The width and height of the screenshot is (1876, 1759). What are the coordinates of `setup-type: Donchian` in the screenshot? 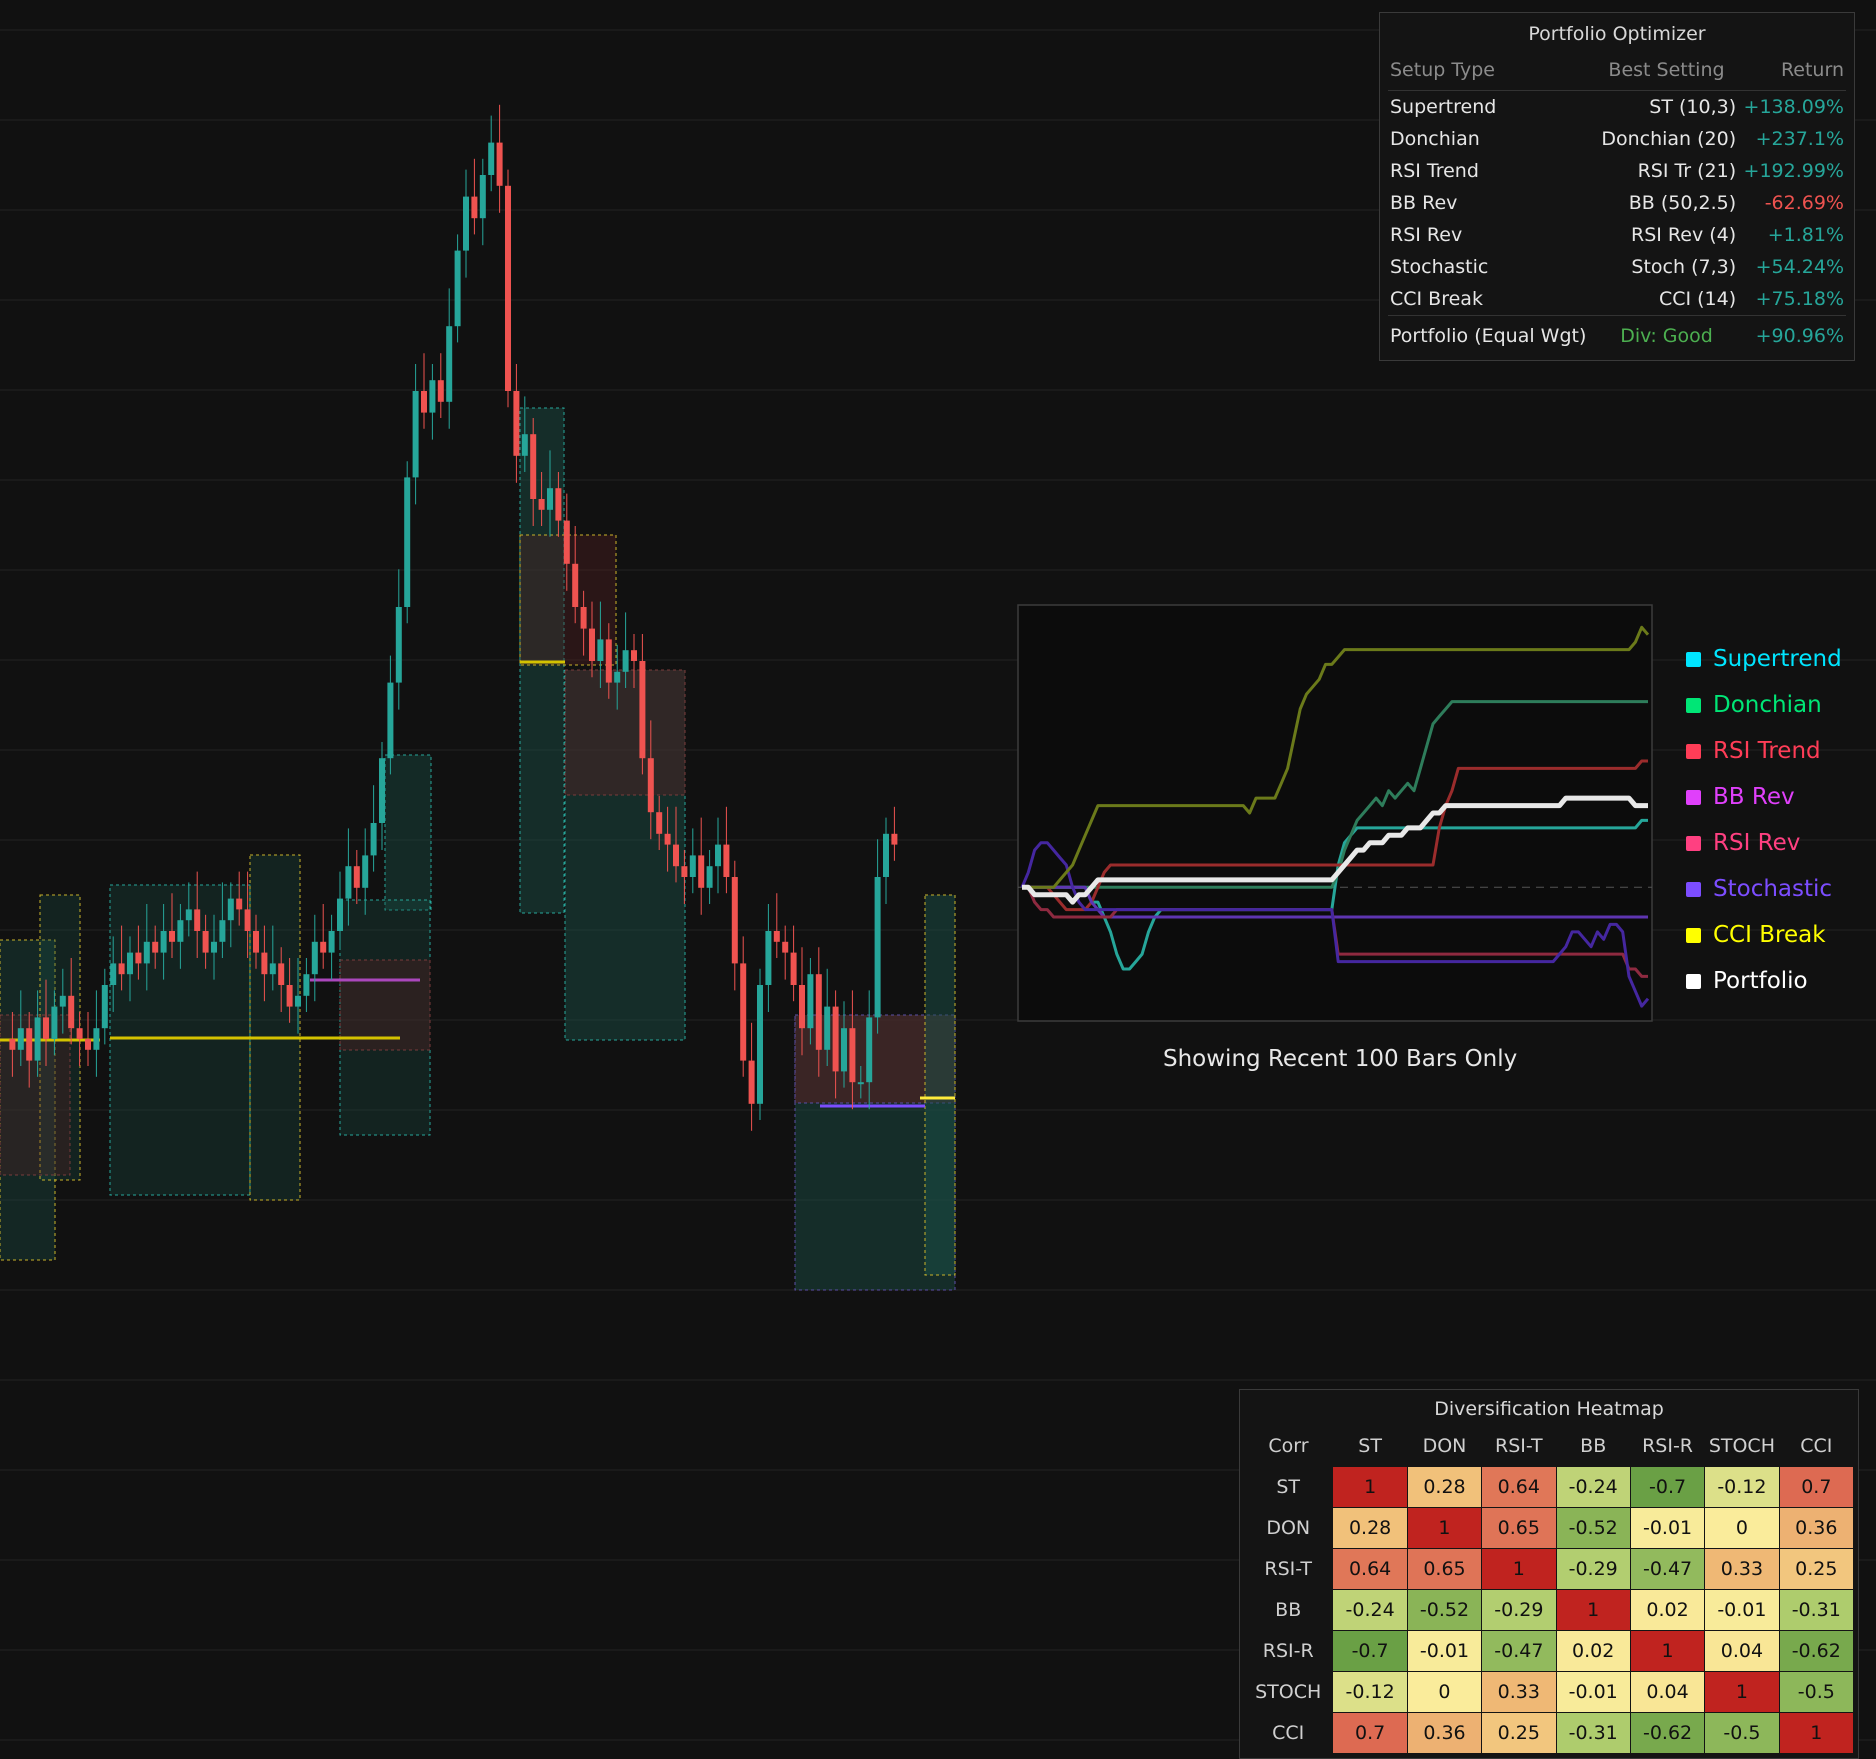 It's located at (1435, 139).